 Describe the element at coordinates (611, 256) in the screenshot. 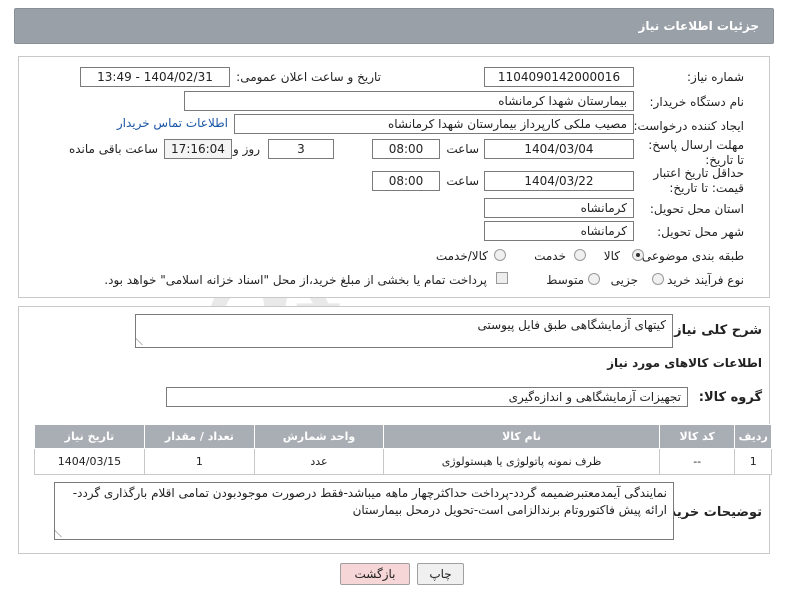

I see `category-option-goods: کالا` at that location.